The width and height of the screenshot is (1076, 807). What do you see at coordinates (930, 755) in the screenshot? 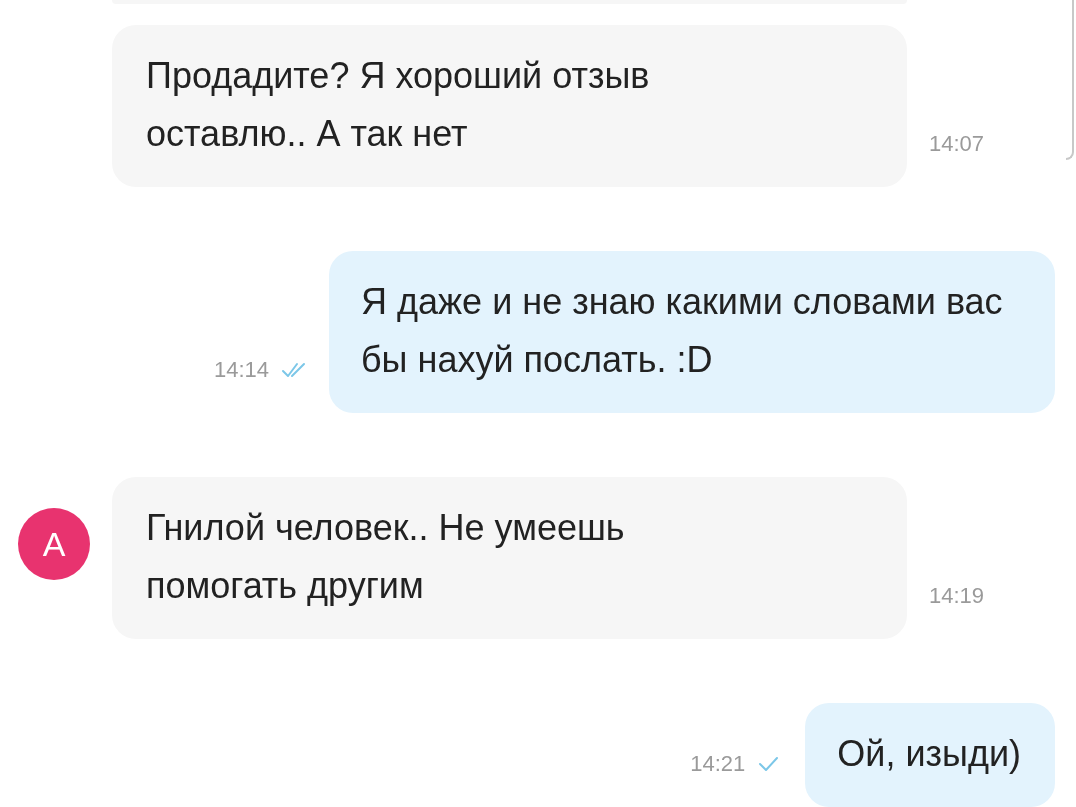
I see `message-bubble: Ой, изыди)` at bounding box center [930, 755].